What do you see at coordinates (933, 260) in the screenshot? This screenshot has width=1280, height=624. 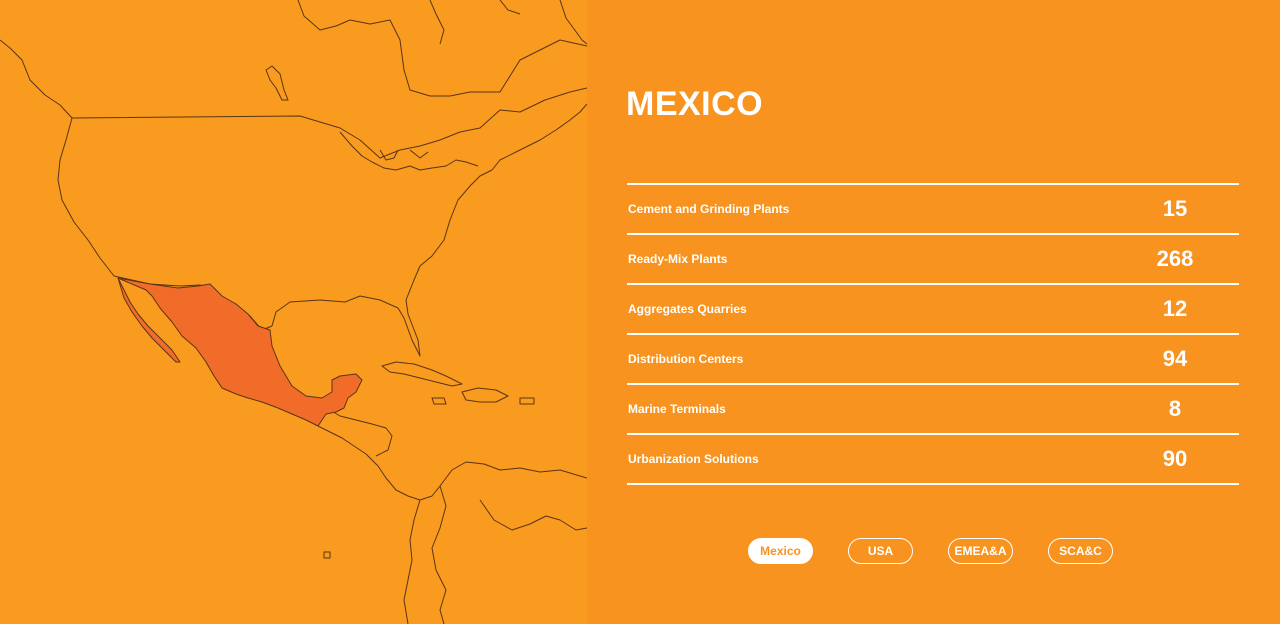 I see `stat-row-ready-mix: Ready-Mix Plants 268` at bounding box center [933, 260].